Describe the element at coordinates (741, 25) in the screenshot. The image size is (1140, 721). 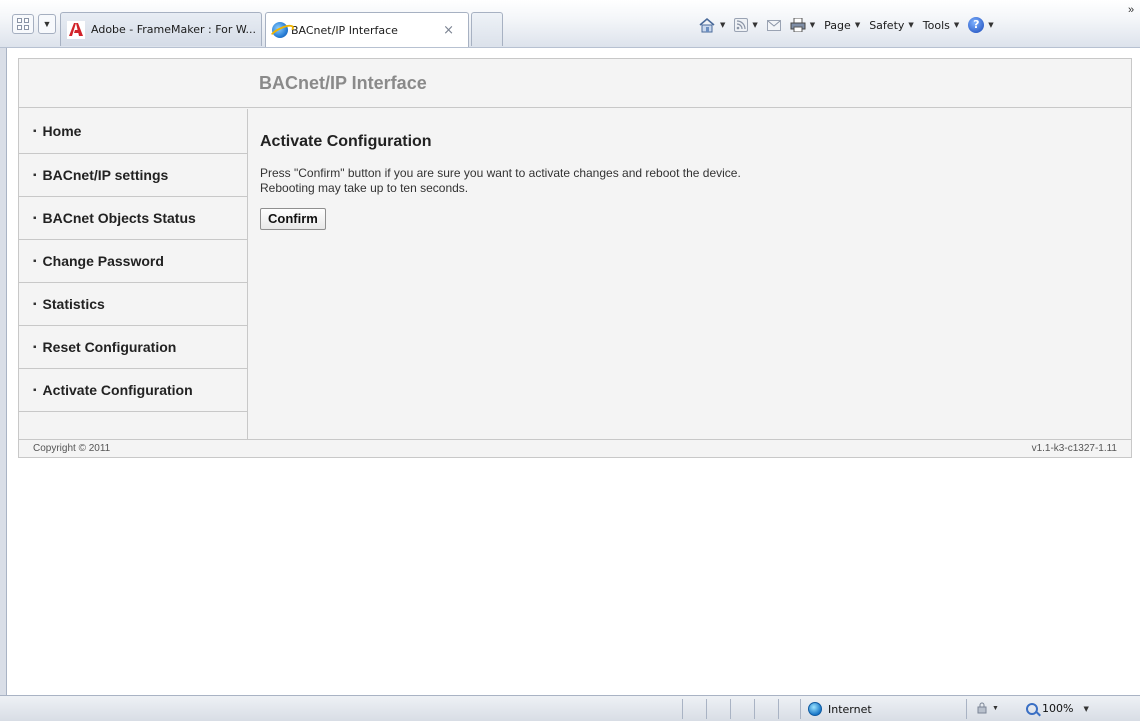
I see `feeds-icon` at that location.